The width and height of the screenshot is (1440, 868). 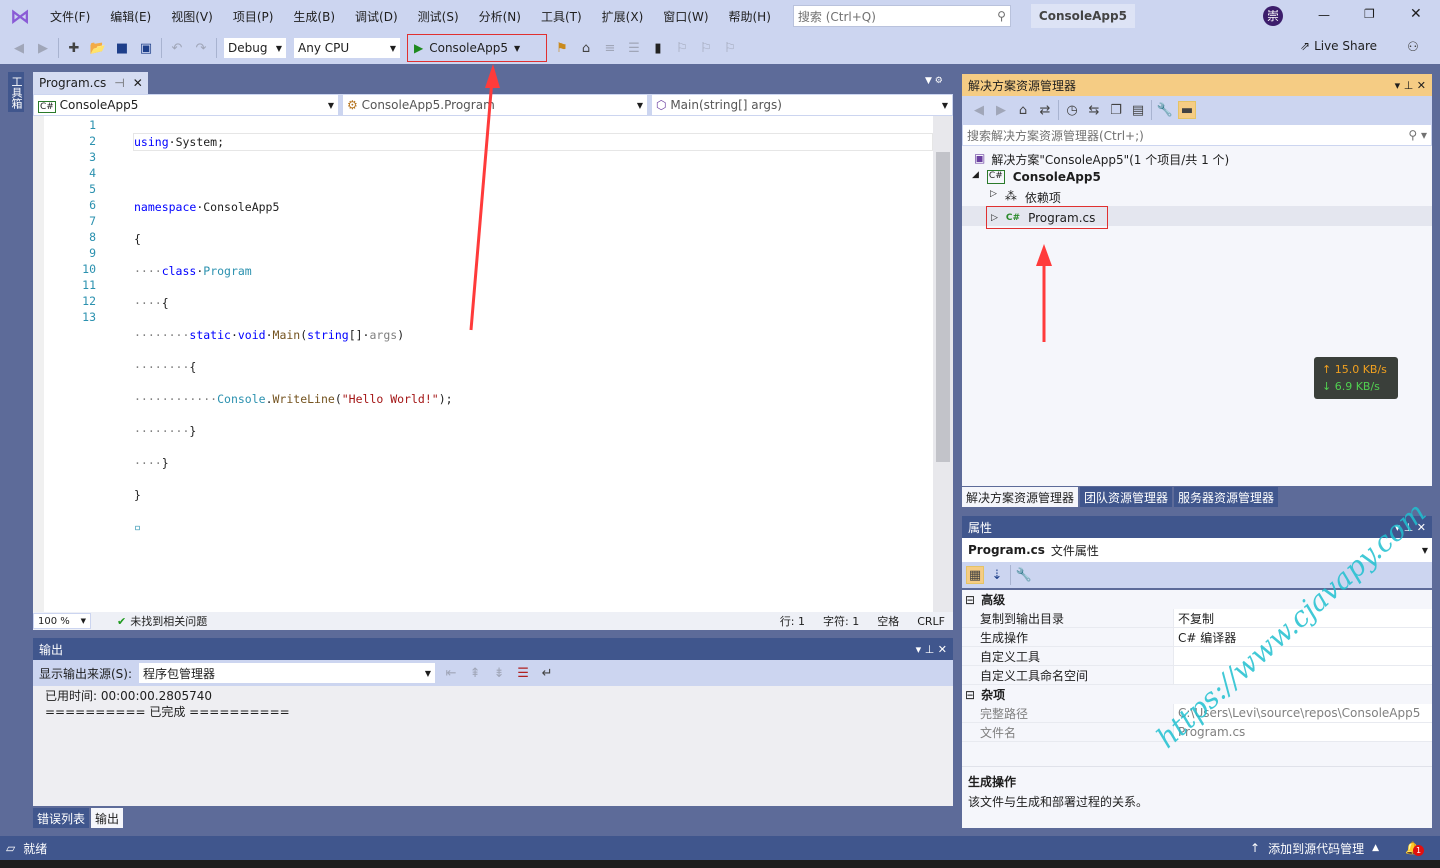 What do you see at coordinates (1226, 497) in the screenshot?
I see `tab-server-explorer: 服务器资源管理器` at bounding box center [1226, 497].